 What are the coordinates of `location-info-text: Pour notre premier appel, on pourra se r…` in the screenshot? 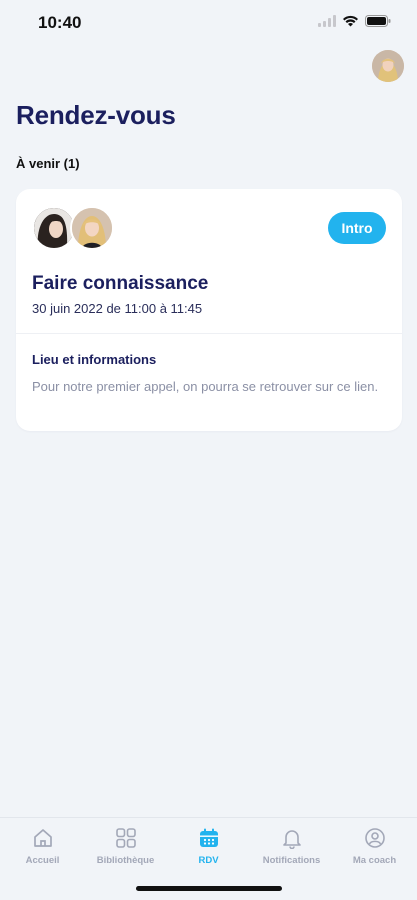 It's located at (205, 386).